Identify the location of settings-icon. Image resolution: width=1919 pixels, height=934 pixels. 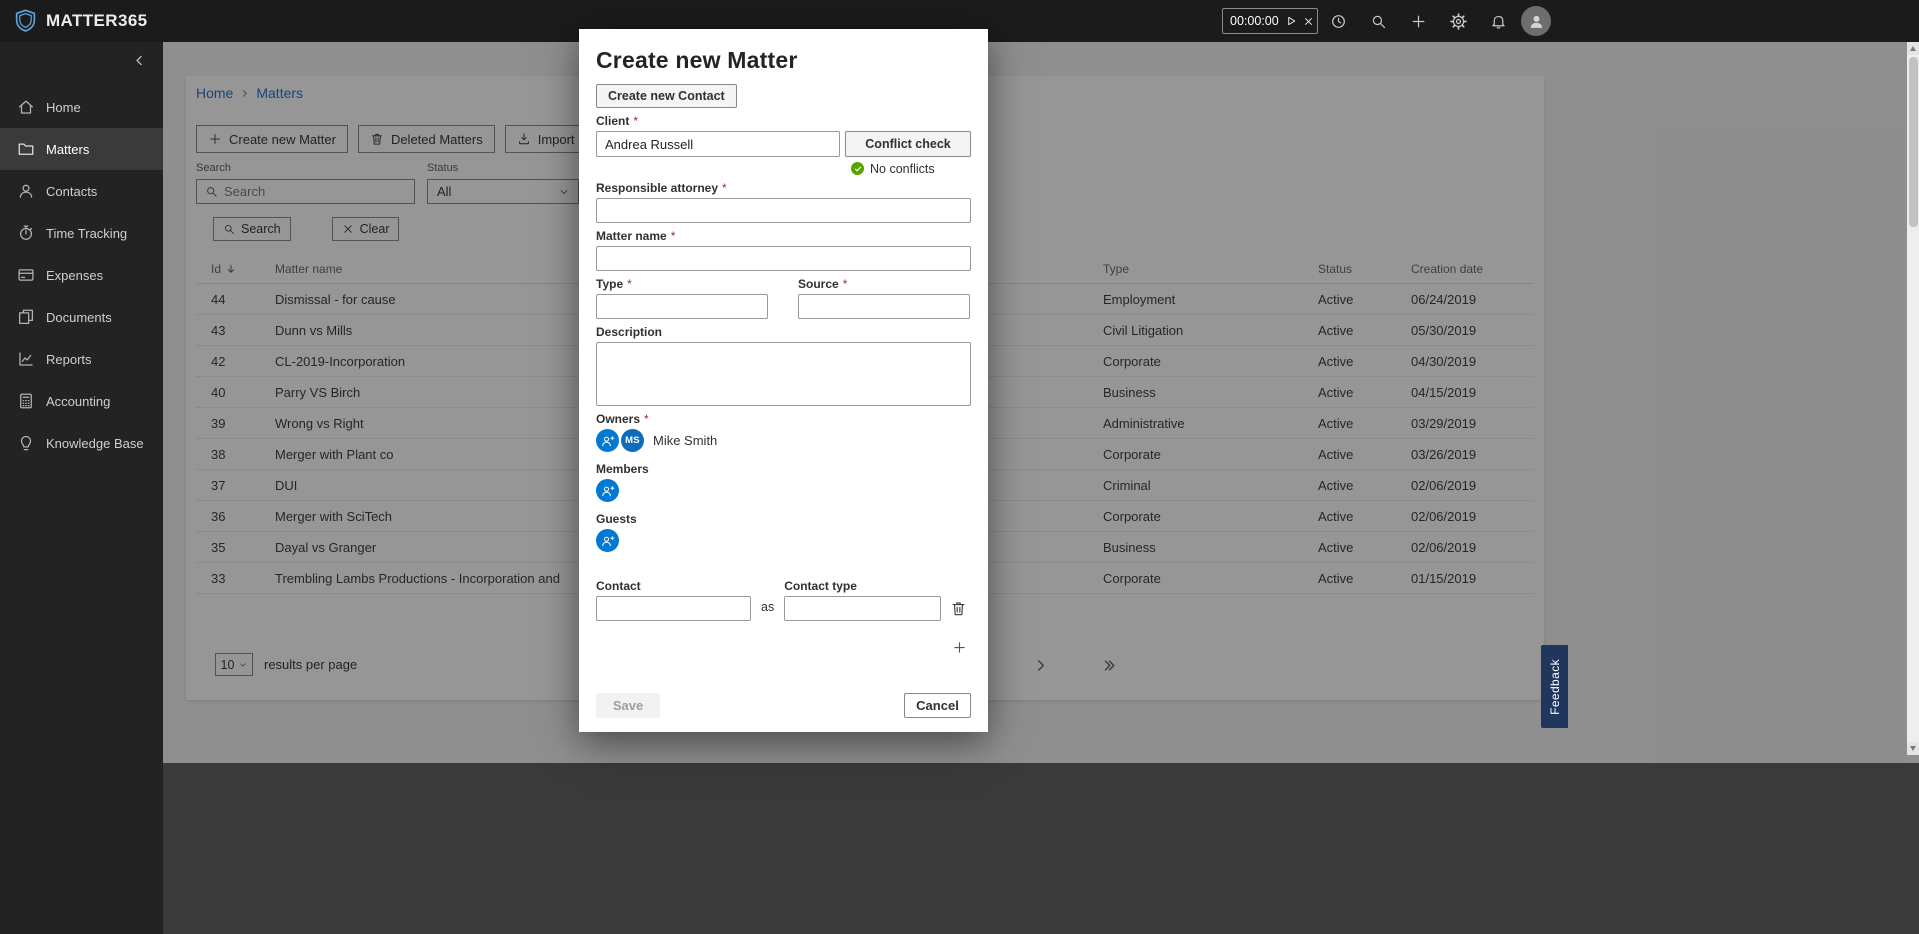
(1458, 21).